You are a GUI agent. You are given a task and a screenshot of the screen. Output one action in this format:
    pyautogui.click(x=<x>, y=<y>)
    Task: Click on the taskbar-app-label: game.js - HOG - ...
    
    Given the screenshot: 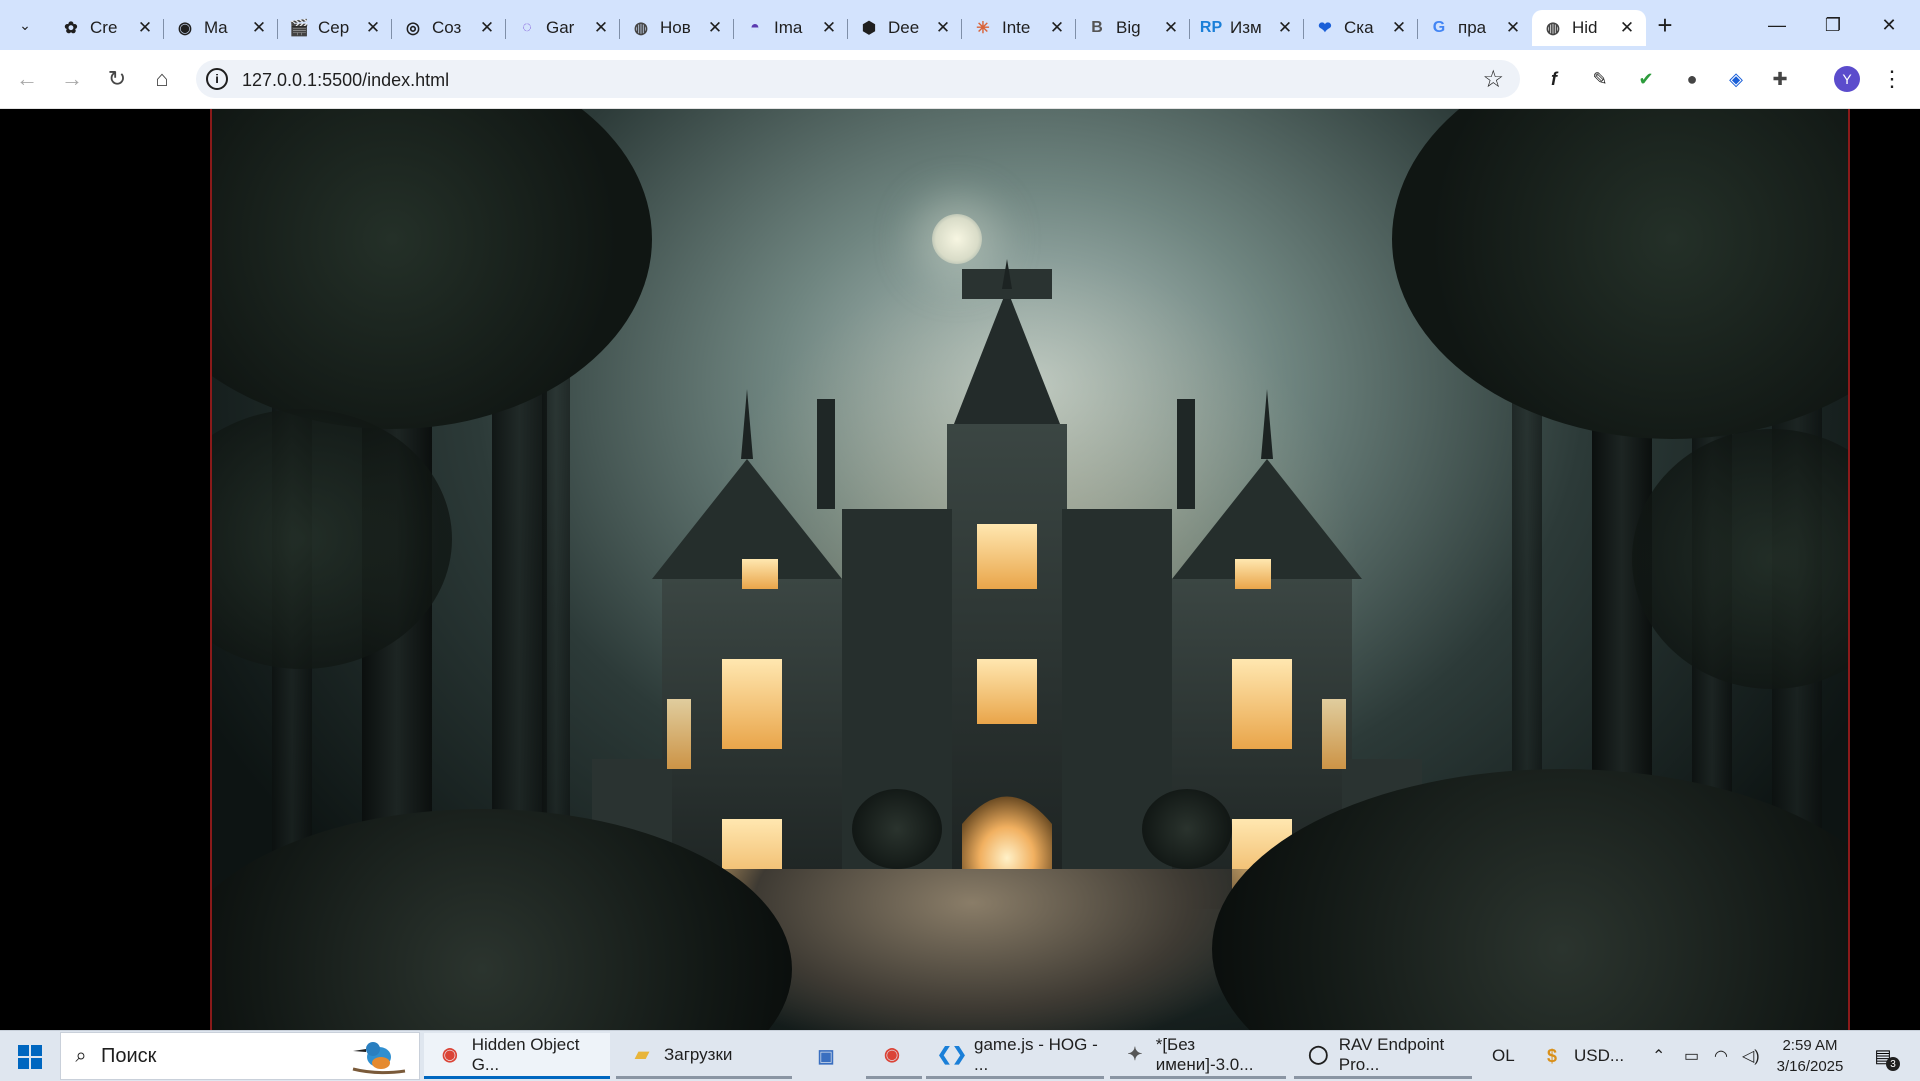 What is the action you would take?
    pyautogui.click(x=1036, y=1054)
    